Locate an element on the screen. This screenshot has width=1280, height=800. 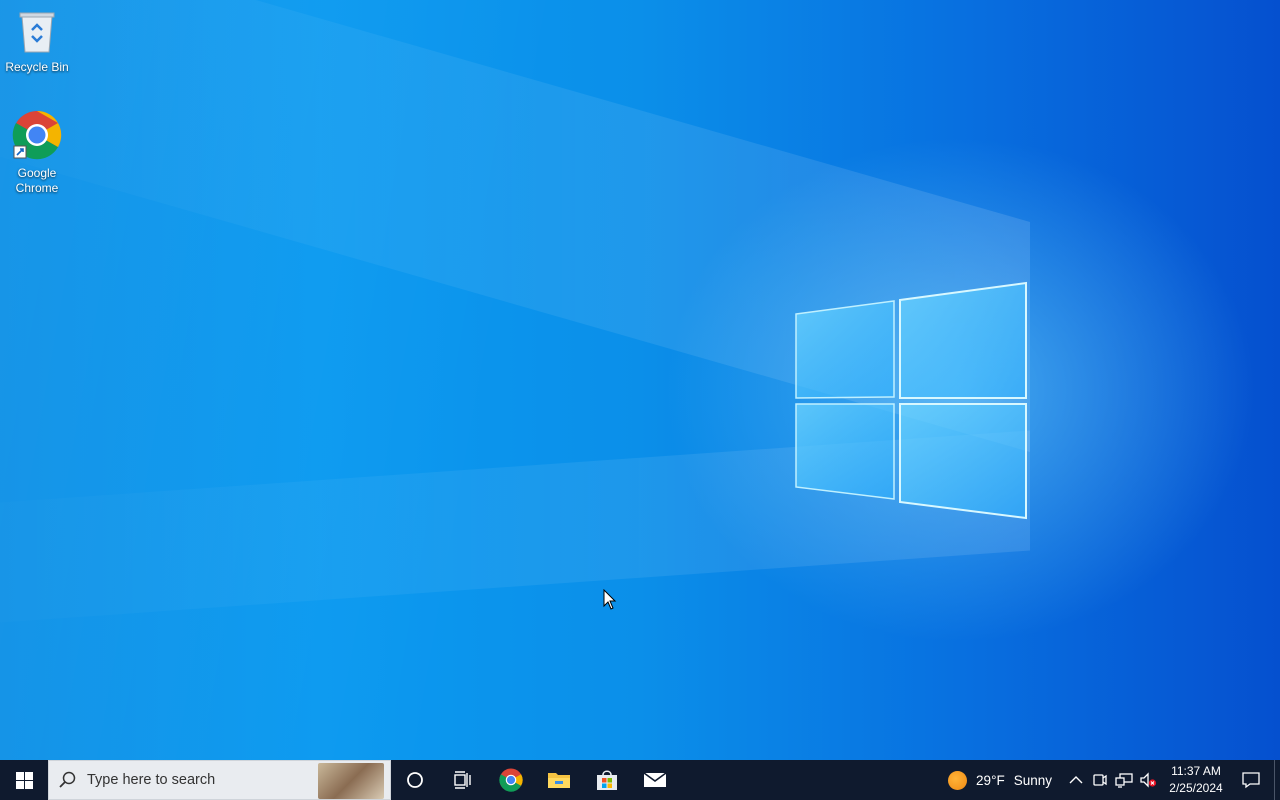
weather-temp: 29°F is located at coordinates (990, 780).